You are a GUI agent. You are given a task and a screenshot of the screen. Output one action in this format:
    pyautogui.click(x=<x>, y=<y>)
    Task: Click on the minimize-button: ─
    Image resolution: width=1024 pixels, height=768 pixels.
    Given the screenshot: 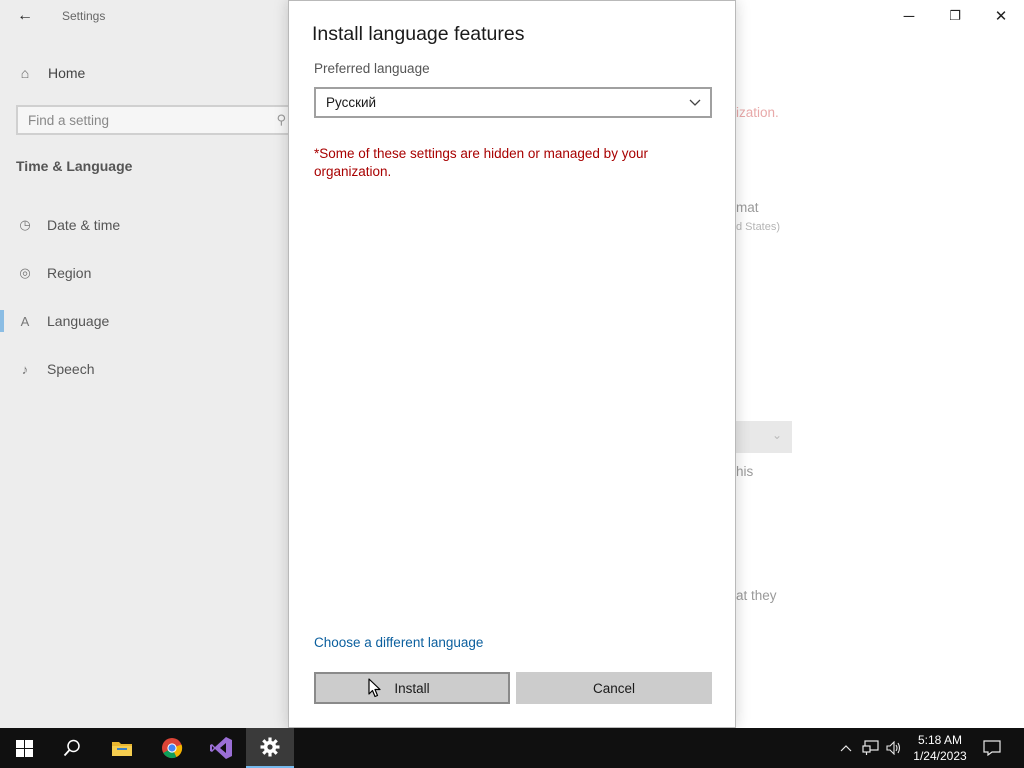 What is the action you would take?
    pyautogui.click(x=909, y=16)
    